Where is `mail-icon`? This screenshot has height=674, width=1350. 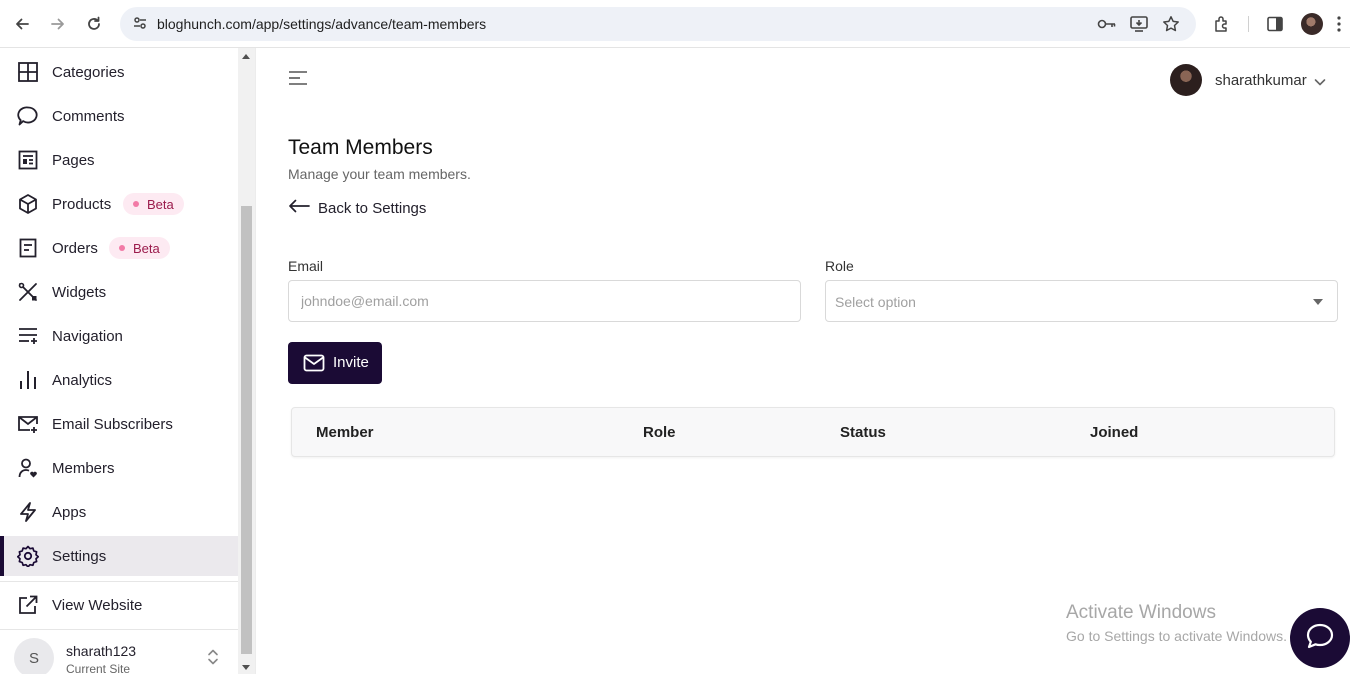
mail-icon is located at coordinates (314, 365).